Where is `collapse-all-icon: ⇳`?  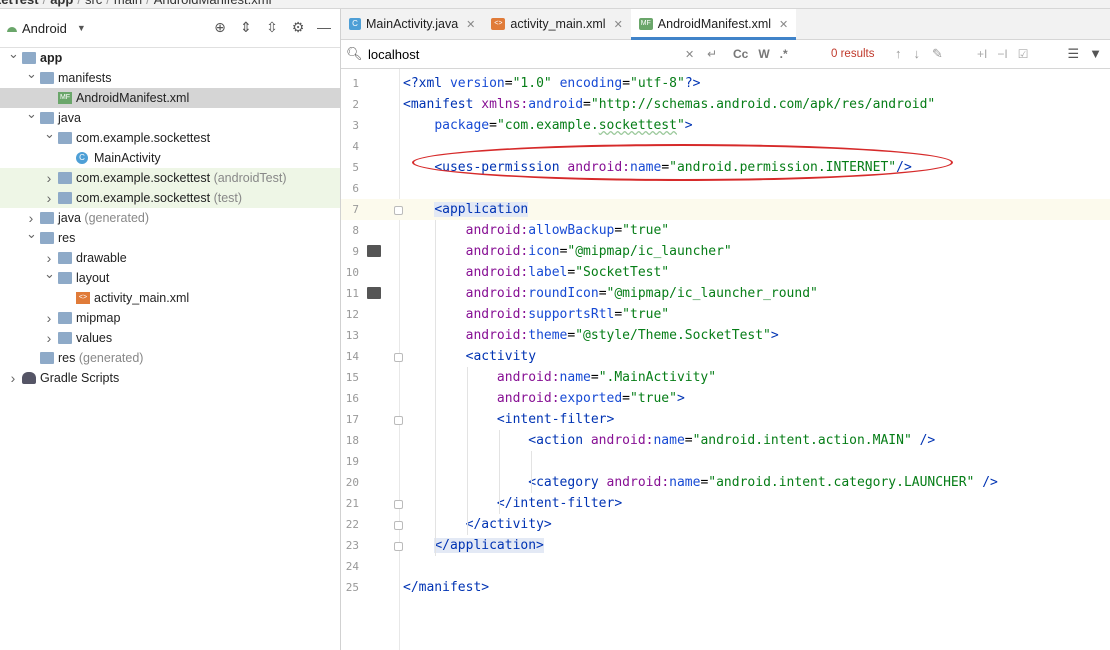 collapse-all-icon: ⇳ is located at coordinates (272, 27).